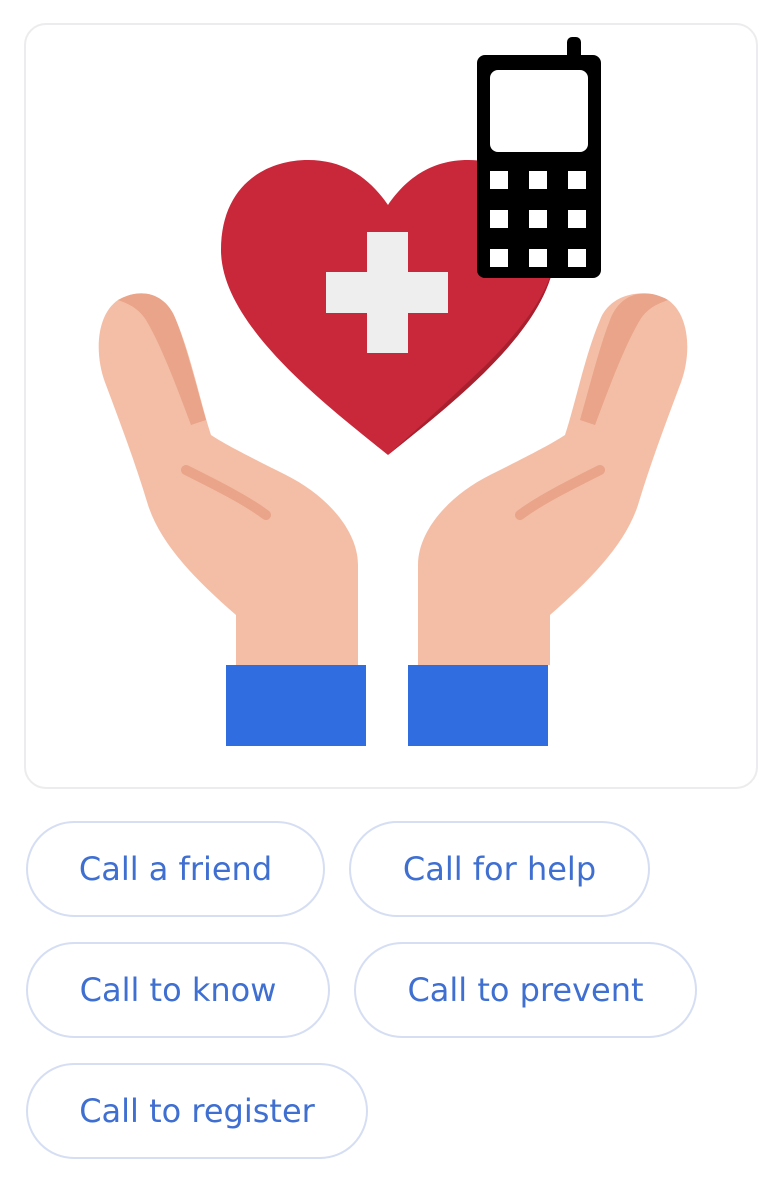 The width and height of the screenshot is (774, 1188). What do you see at coordinates (525, 990) in the screenshot?
I see `call-to-prevent-chip: Call to prevent` at bounding box center [525, 990].